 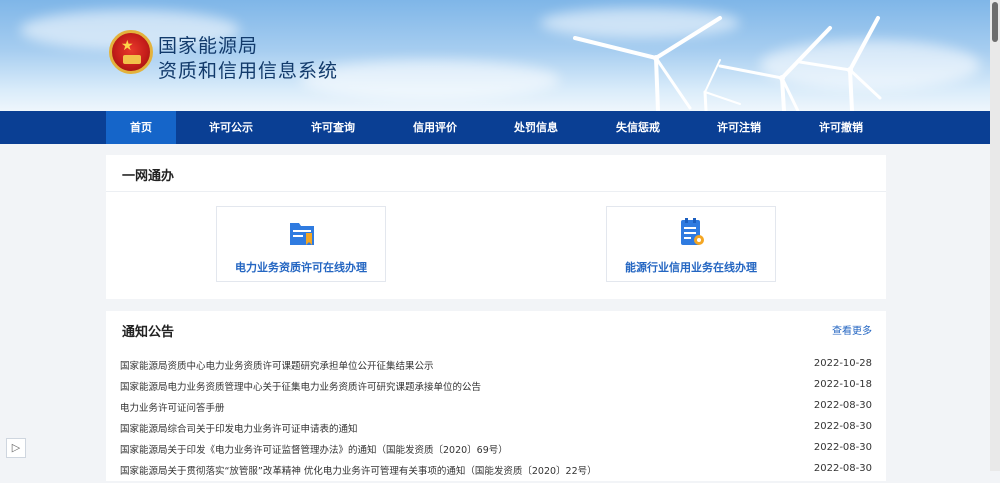 What do you see at coordinates (496, 431) in the screenshot?
I see `notice-row: 国家能源局综合司关于印发电力业务许可证申请表的通知 2022-08-30` at bounding box center [496, 431].